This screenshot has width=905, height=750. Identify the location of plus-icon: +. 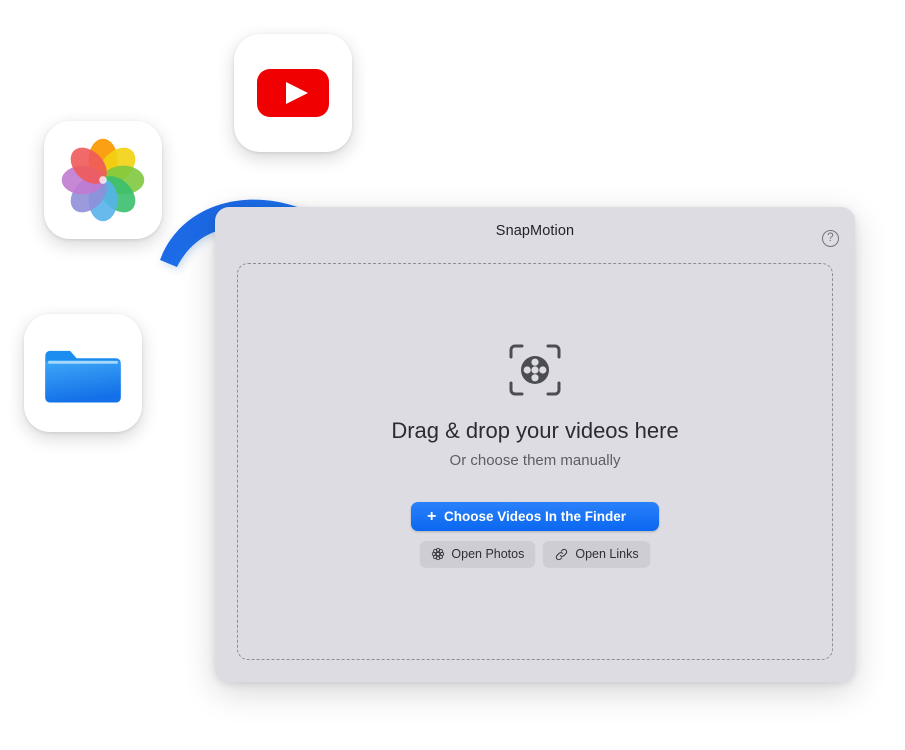
(432, 516).